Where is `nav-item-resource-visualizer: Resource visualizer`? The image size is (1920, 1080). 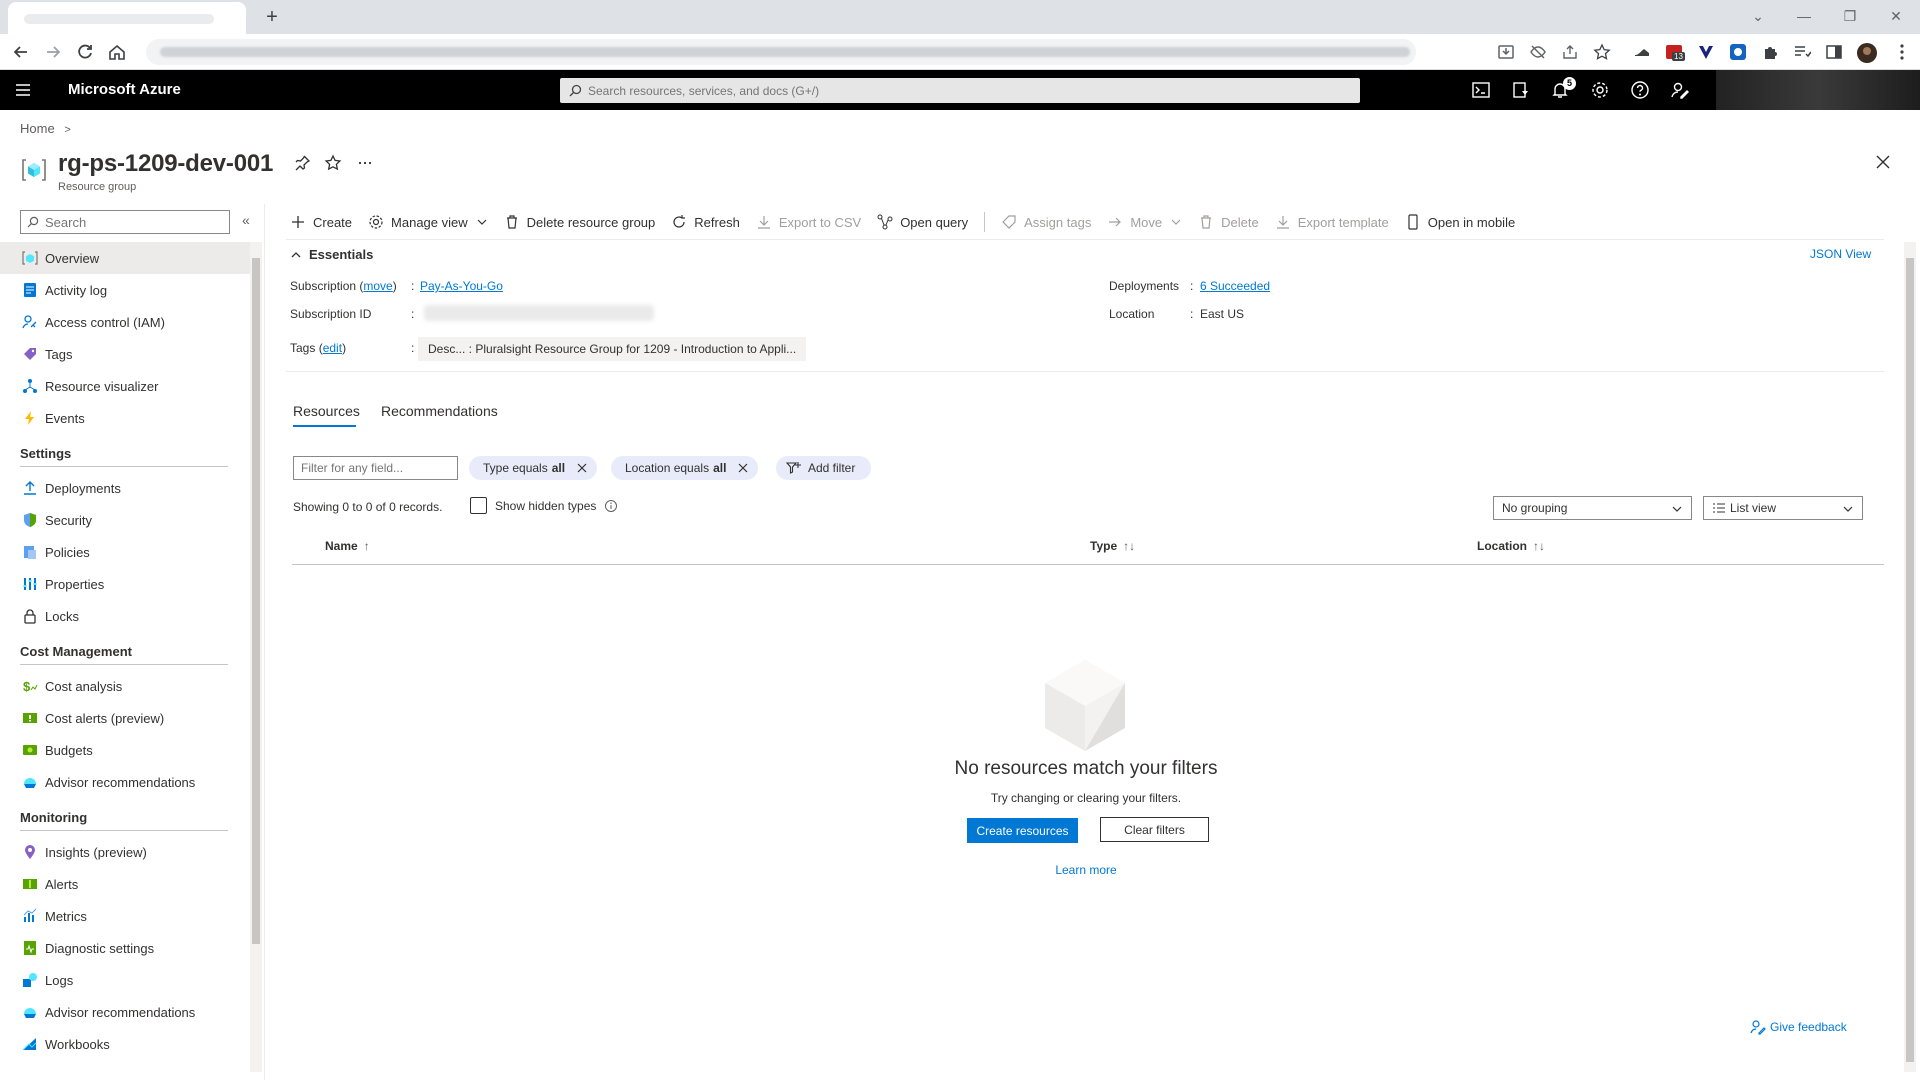 nav-item-resource-visualizer: Resource visualizer is located at coordinates (125, 386).